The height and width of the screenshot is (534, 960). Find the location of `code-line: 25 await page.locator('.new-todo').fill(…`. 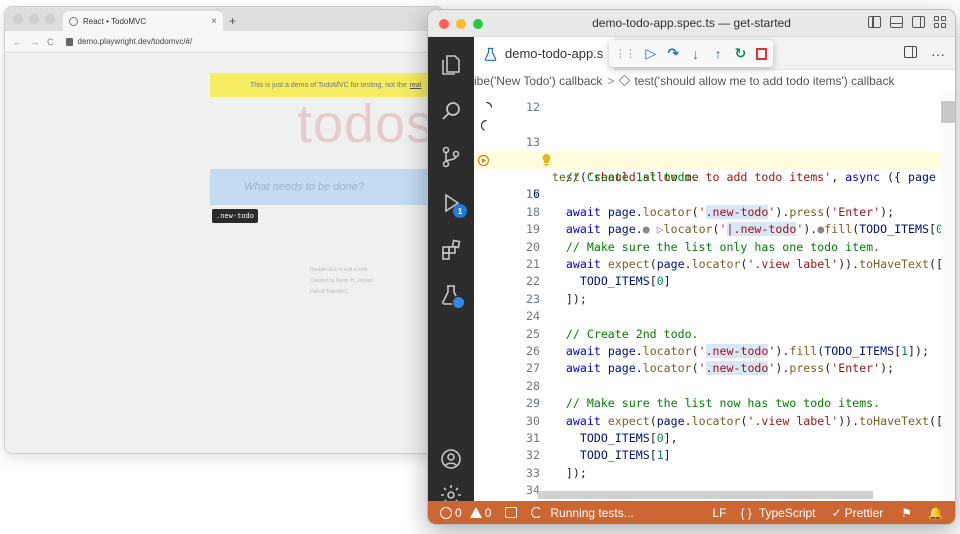

code-line: 25 await page.locator('.new-todo').fill(… is located at coordinates (727, 342).